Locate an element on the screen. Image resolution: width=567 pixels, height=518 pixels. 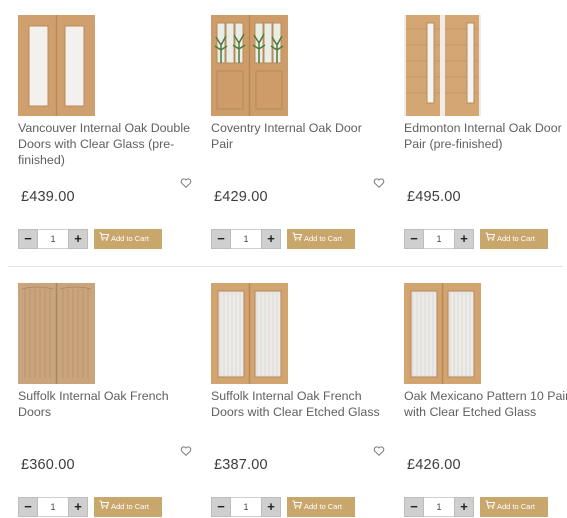
product-price: £439.00 is located at coordinates (48, 197).